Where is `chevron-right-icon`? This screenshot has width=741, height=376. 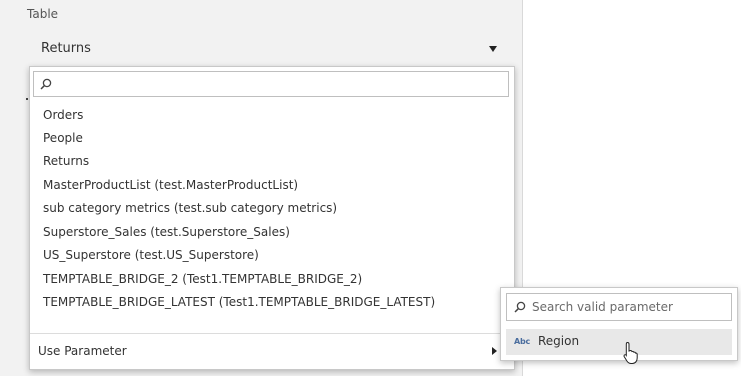 chevron-right-icon is located at coordinates (494, 351).